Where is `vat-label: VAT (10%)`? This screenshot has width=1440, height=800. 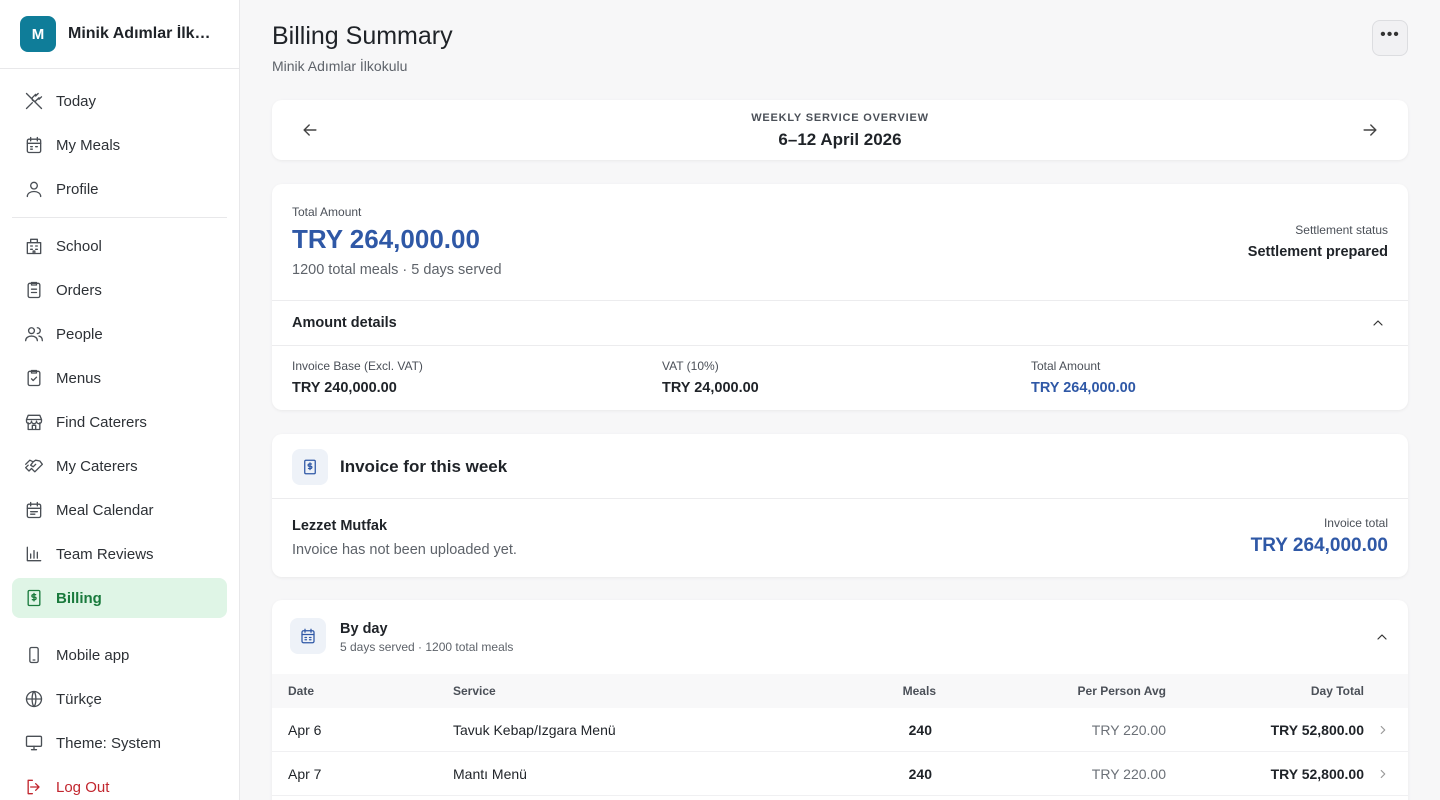 vat-label: VAT (10%) is located at coordinates (690, 366).